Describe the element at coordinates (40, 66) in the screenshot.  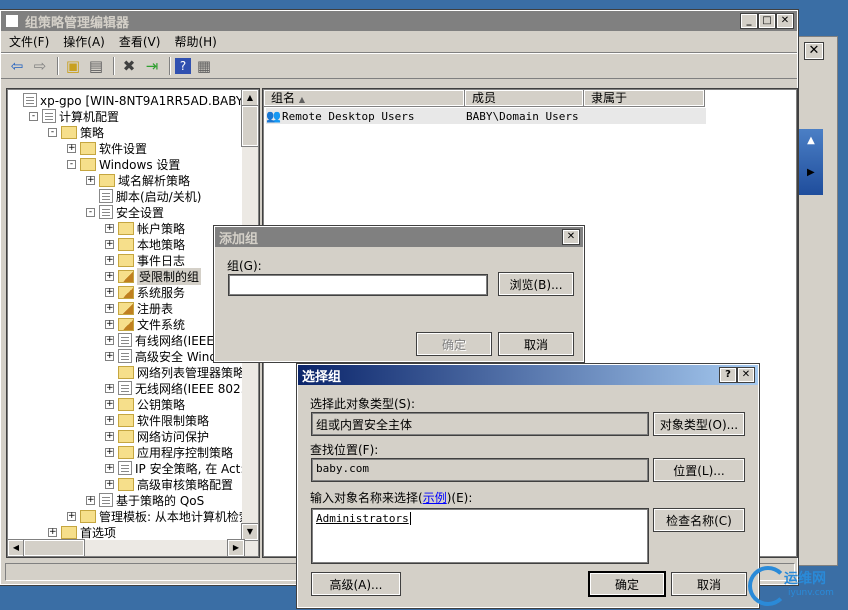
I see `forward-arrow-icon: ⇨` at that location.